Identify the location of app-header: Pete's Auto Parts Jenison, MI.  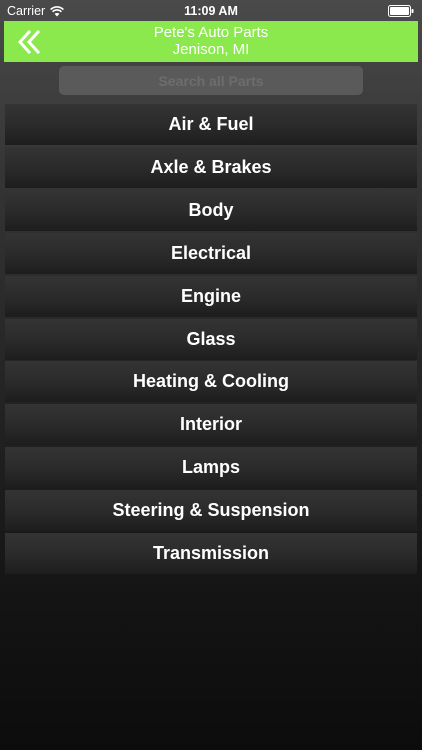
(211, 41).